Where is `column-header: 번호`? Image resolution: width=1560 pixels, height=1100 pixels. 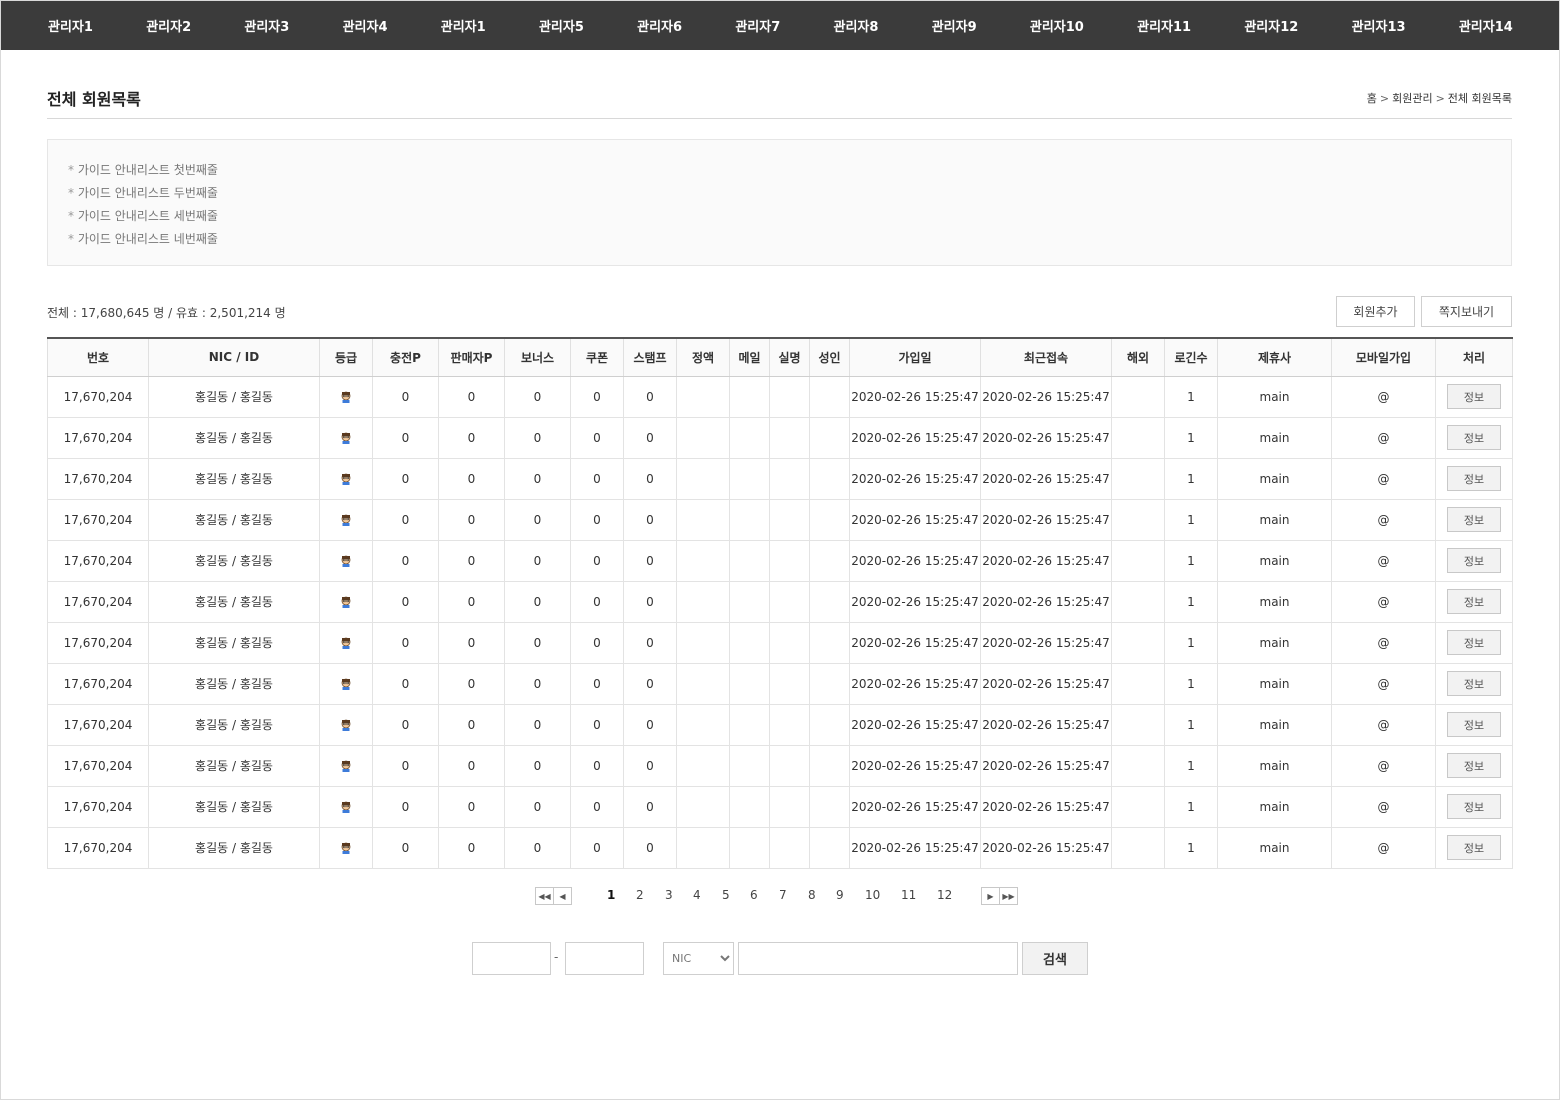
column-header: 번호 is located at coordinates (98, 357).